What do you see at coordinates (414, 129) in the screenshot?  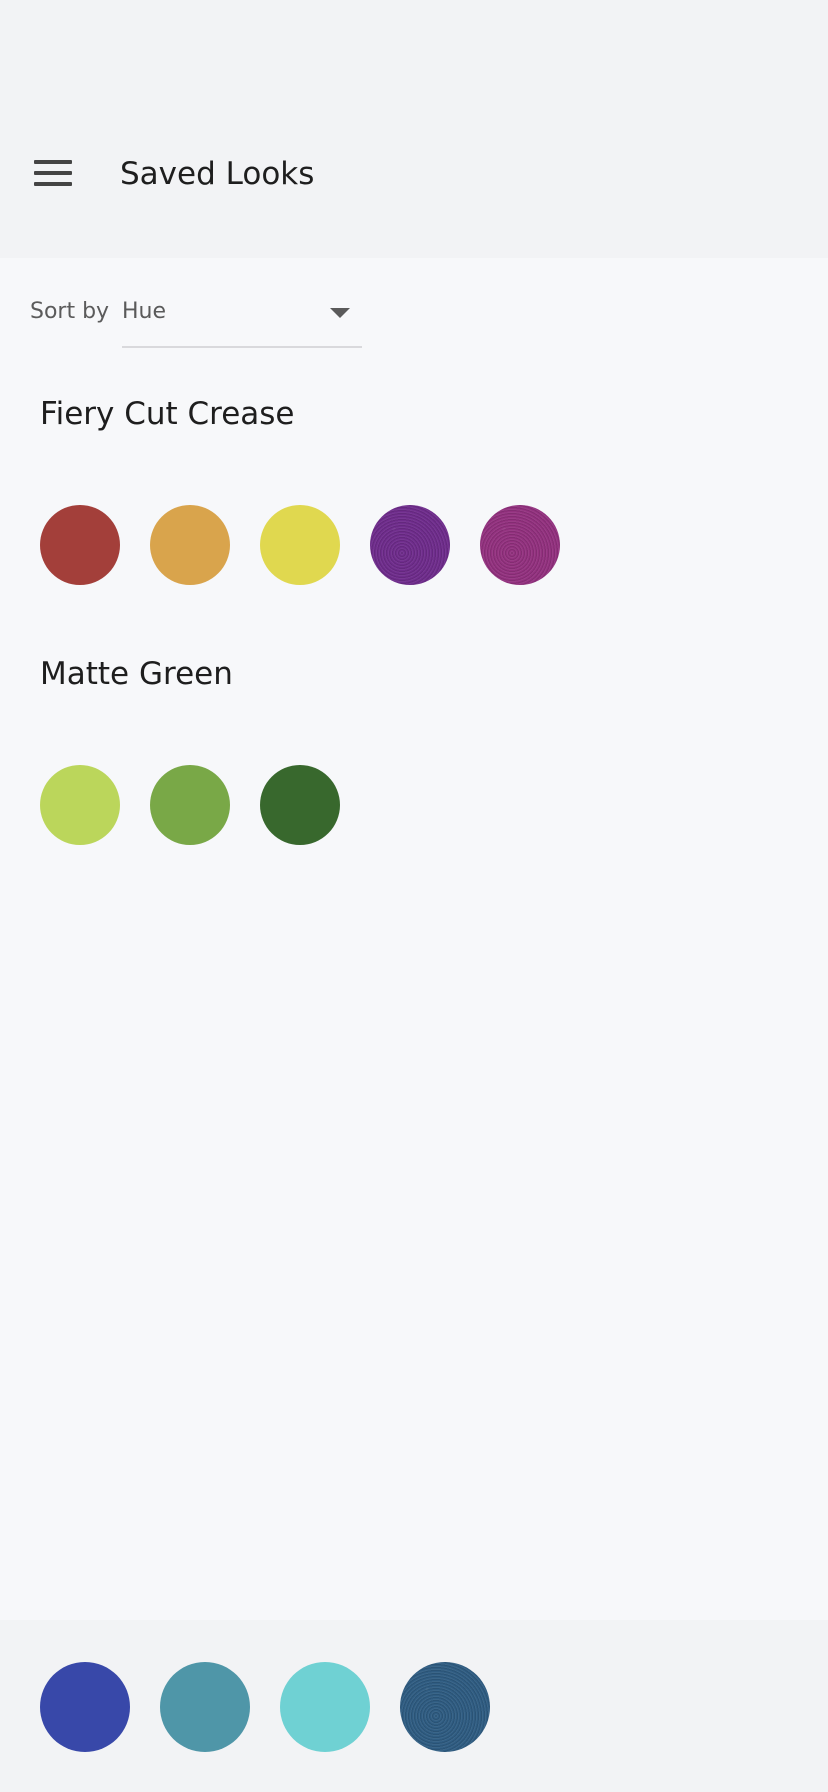 I see `app-bar: Saved Looks` at bounding box center [414, 129].